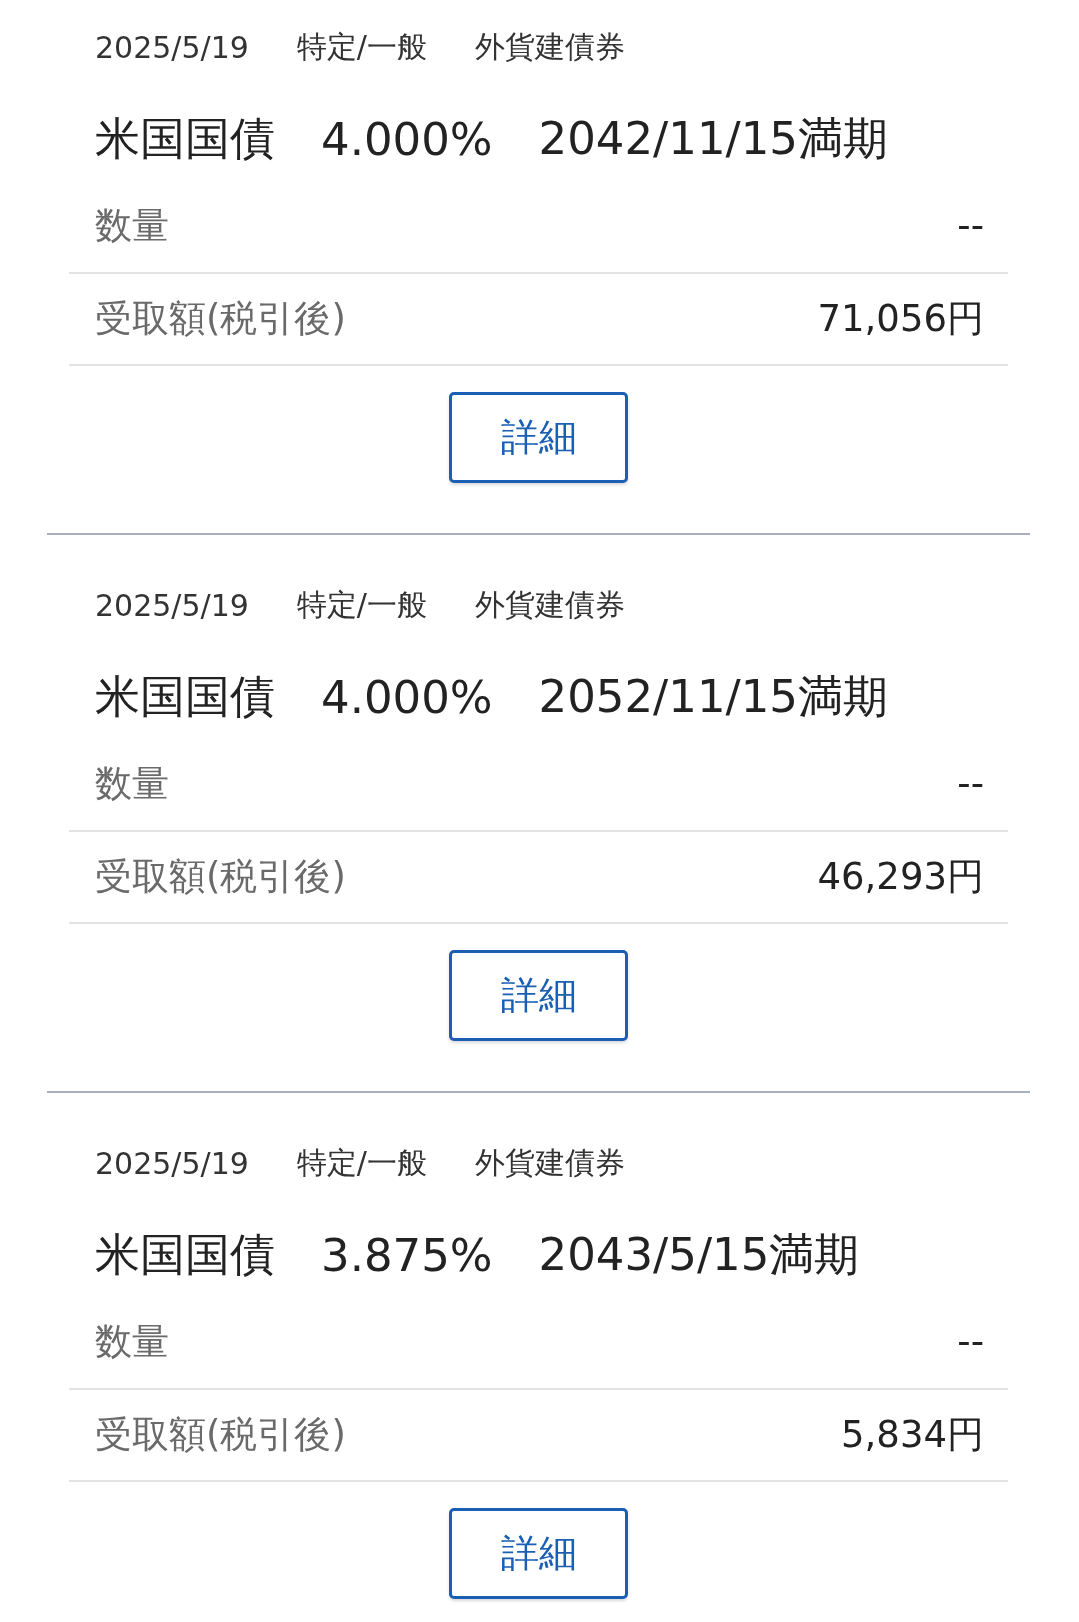 This screenshot has width=1079, height=1622. I want to click on maturity-date: 2042/11/15満期, so click(713, 139).